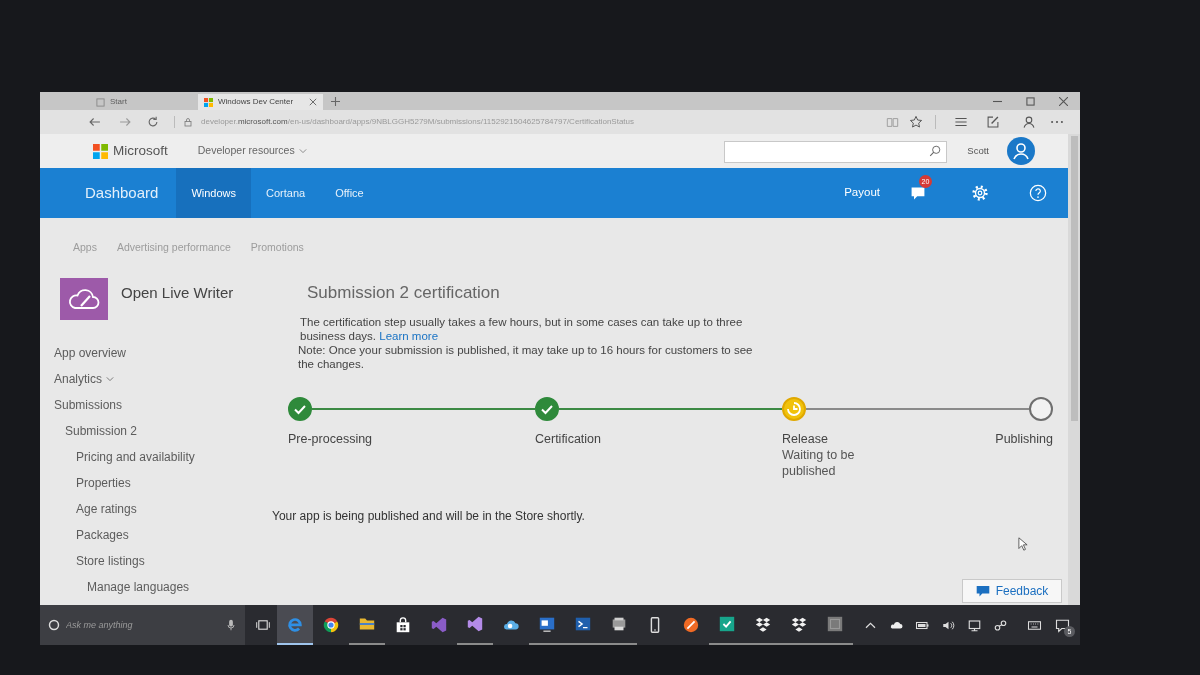  What do you see at coordinates (90, 353) in the screenshot?
I see `sidebar-link: App overview` at bounding box center [90, 353].